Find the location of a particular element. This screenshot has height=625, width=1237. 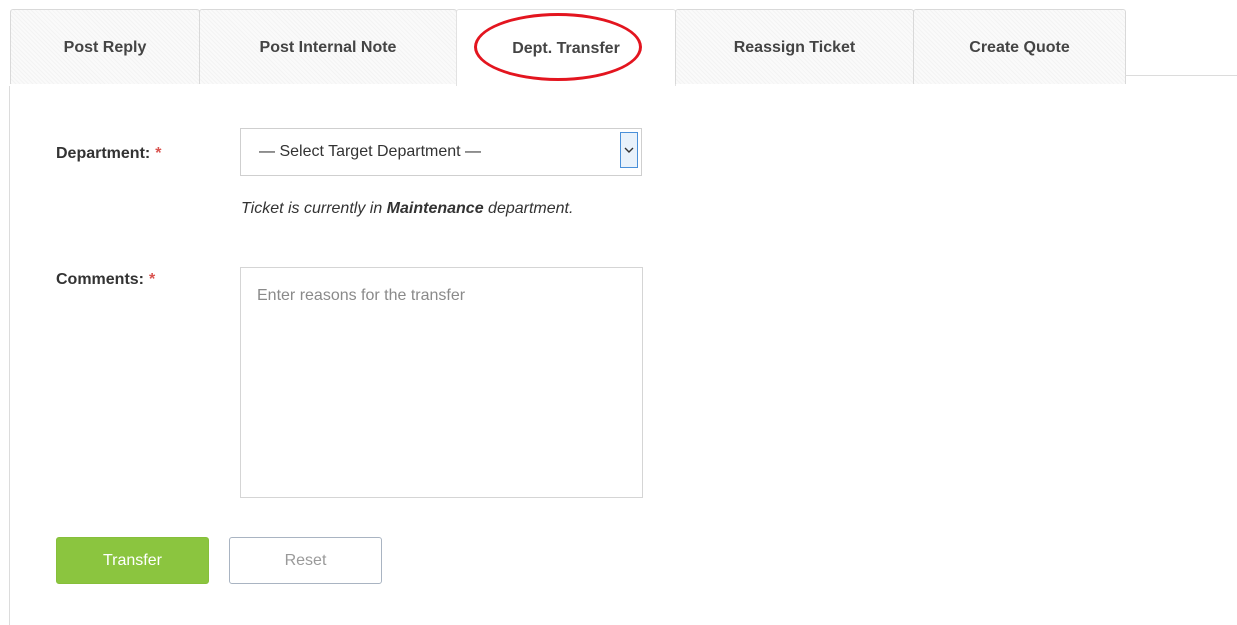

reset-button: Reset is located at coordinates (305, 560).